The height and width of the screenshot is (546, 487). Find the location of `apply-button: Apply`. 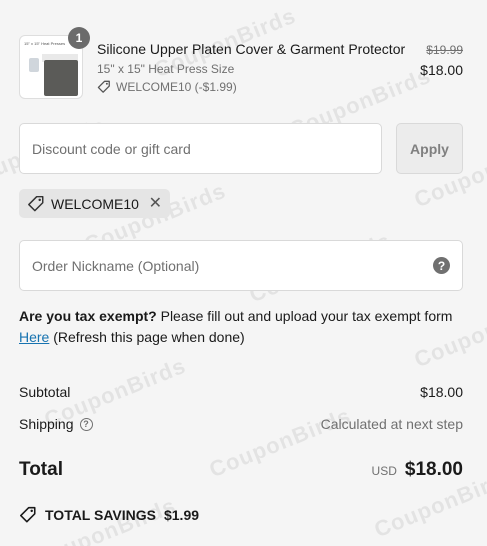

apply-button: Apply is located at coordinates (429, 148).